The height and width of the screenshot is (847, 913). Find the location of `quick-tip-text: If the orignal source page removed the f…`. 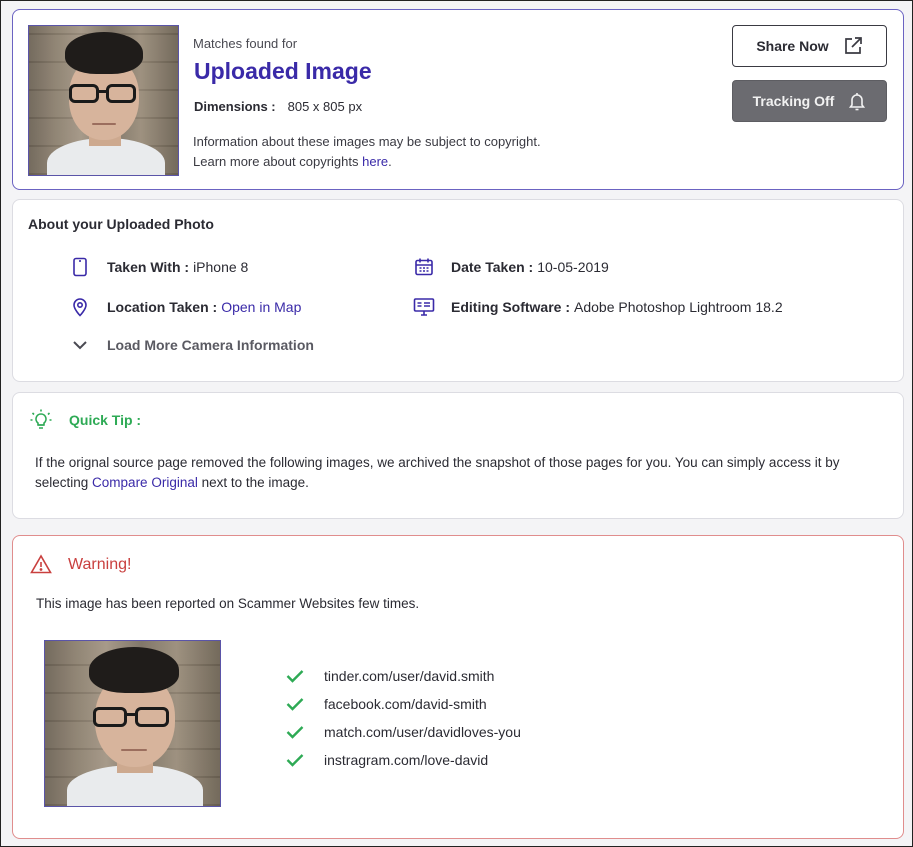

quick-tip-text: If the orignal source page removed the f… is located at coordinates (455, 473).